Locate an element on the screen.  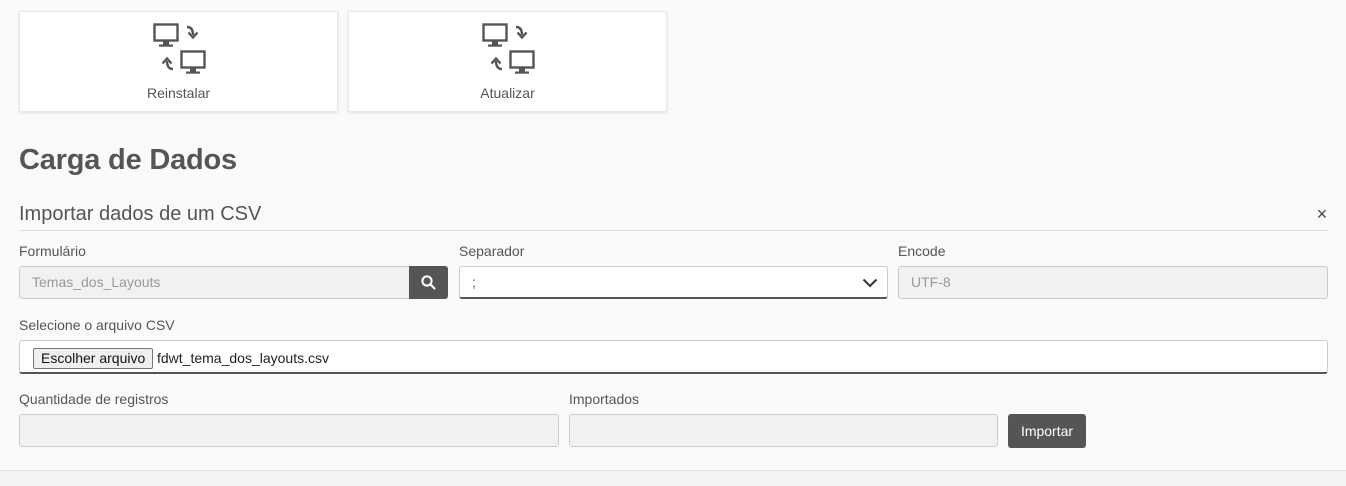
encode-label: Encode is located at coordinates (922, 251).